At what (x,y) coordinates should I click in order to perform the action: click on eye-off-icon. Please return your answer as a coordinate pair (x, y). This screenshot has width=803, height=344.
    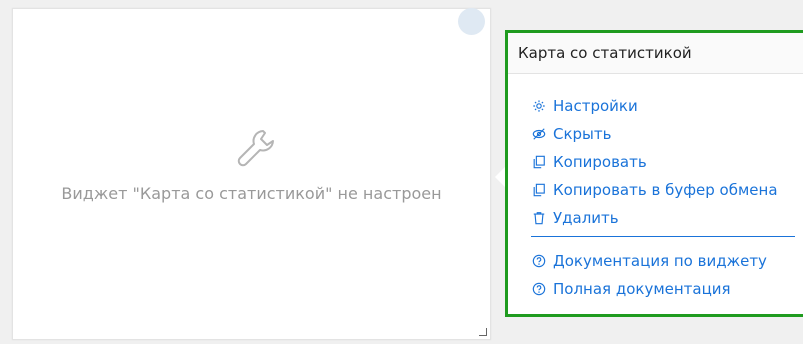
    Looking at the image, I should click on (539, 134).